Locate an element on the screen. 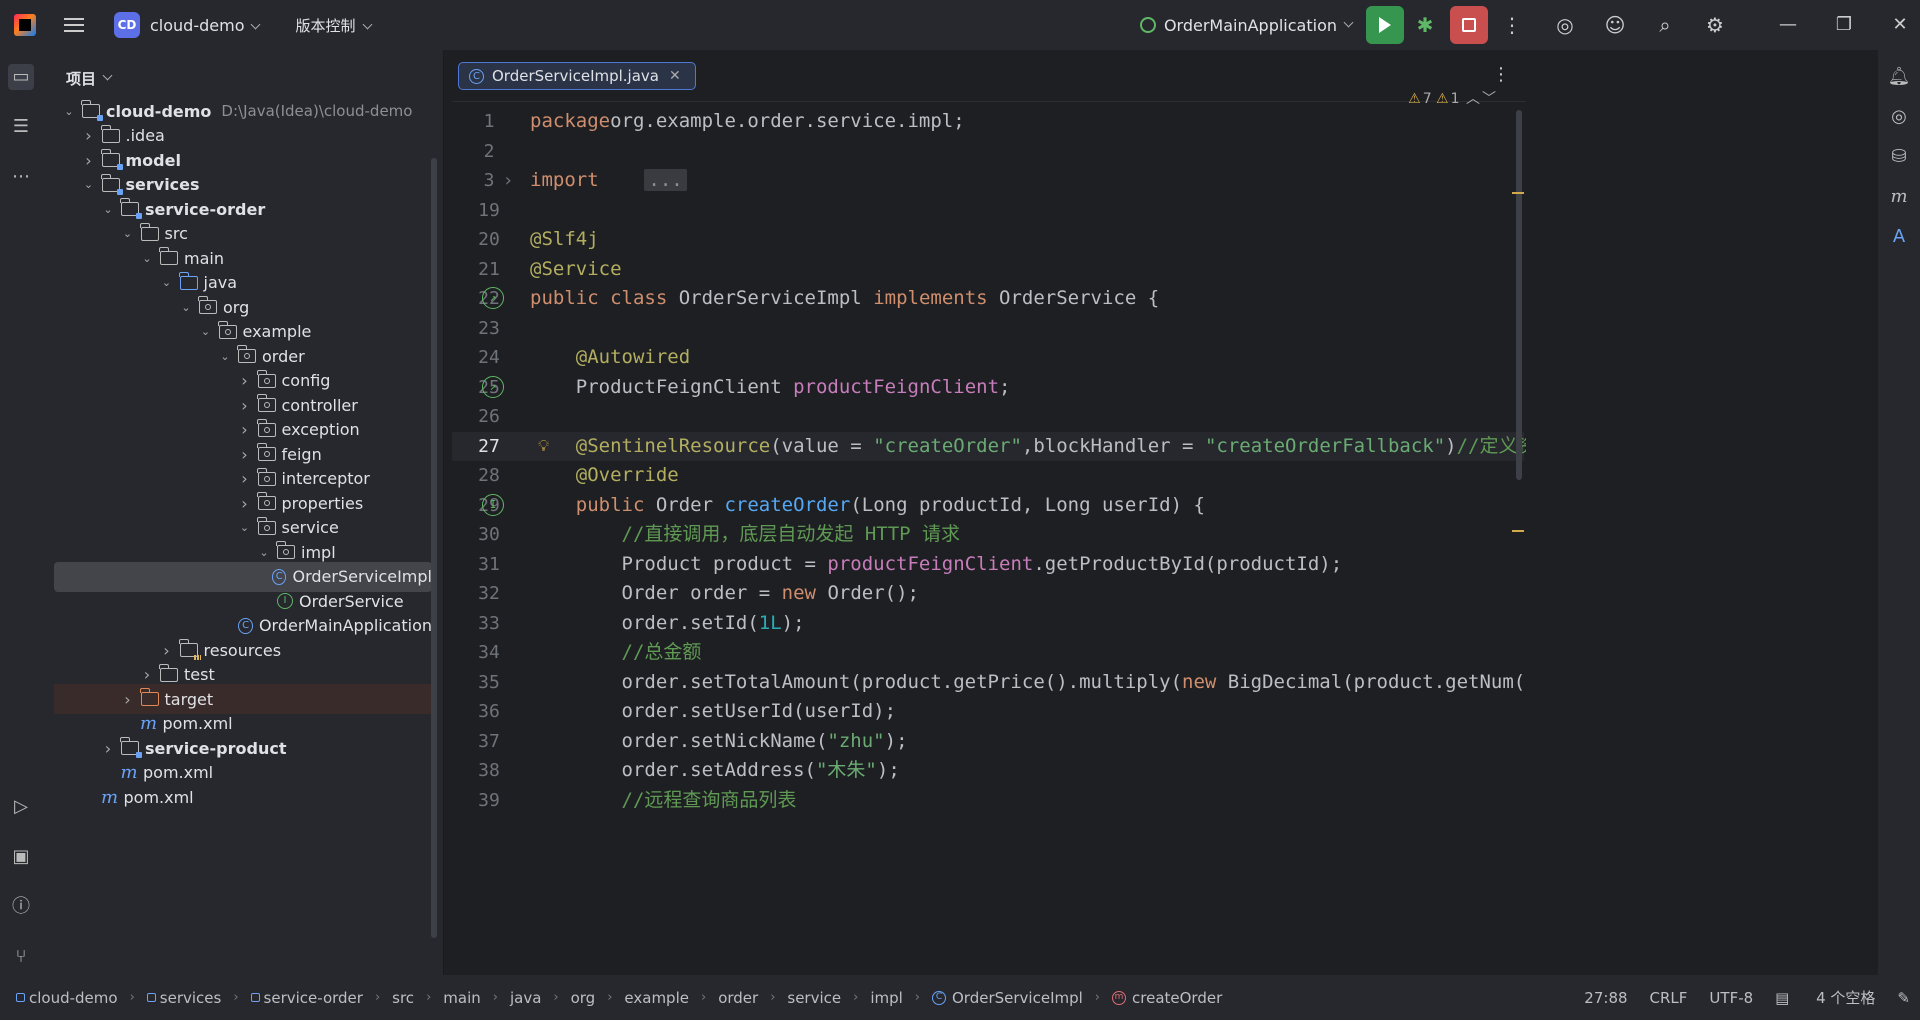 The width and height of the screenshot is (1920, 1020). line-number: 39 is located at coordinates (489, 801).